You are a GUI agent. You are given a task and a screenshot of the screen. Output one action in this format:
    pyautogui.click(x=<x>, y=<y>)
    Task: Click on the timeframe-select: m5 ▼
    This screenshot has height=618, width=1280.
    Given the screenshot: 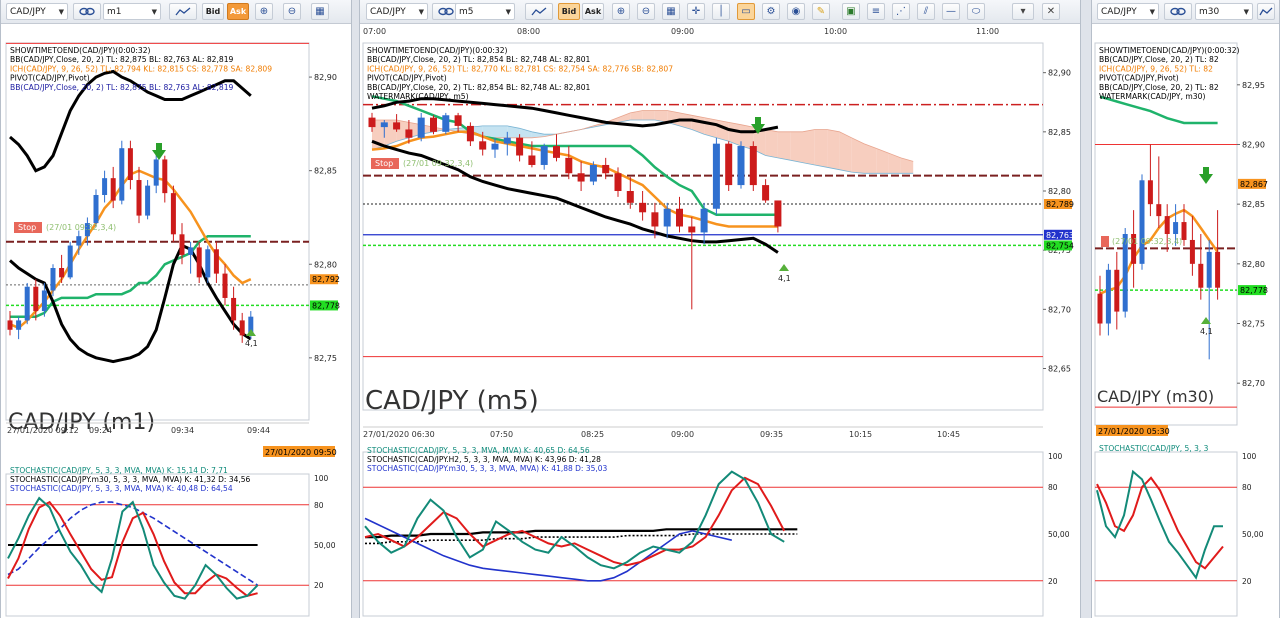 What is the action you would take?
    pyautogui.click(x=485, y=11)
    